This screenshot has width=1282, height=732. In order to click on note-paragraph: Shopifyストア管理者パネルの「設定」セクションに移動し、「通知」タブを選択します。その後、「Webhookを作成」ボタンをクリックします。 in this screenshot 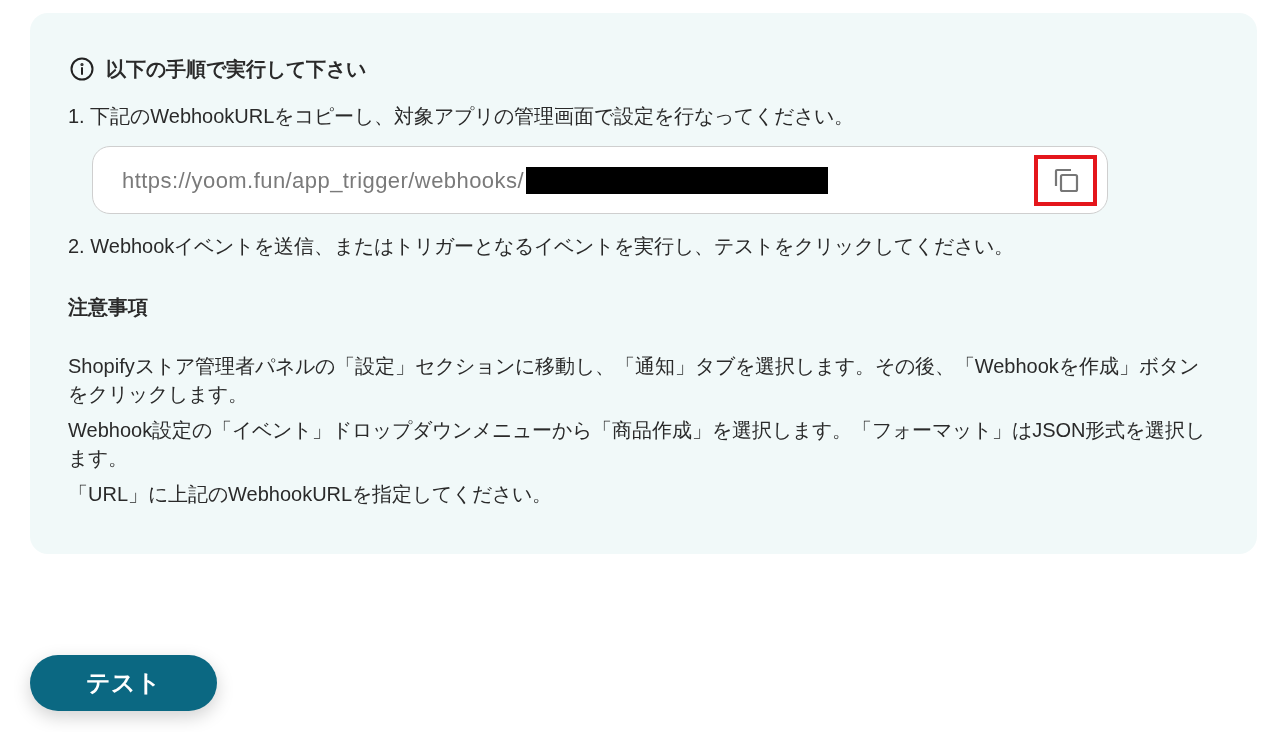, I will do `click(634, 380)`.